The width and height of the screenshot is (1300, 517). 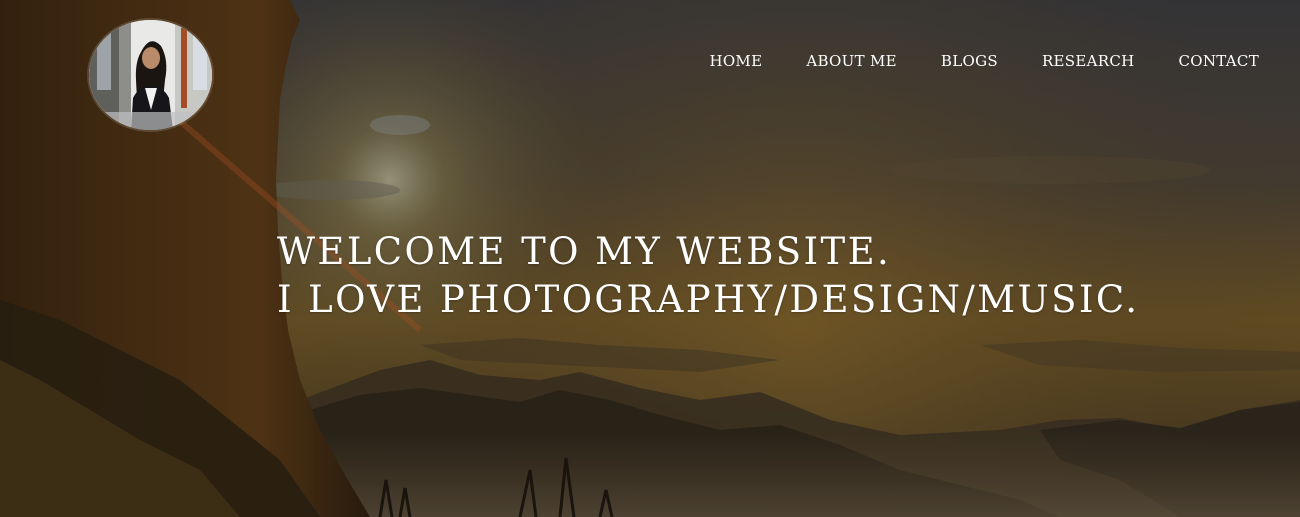 I want to click on main-navigation: HOME ABOUT ME BLOGS RESEARCH CONTACT, so click(x=984, y=61).